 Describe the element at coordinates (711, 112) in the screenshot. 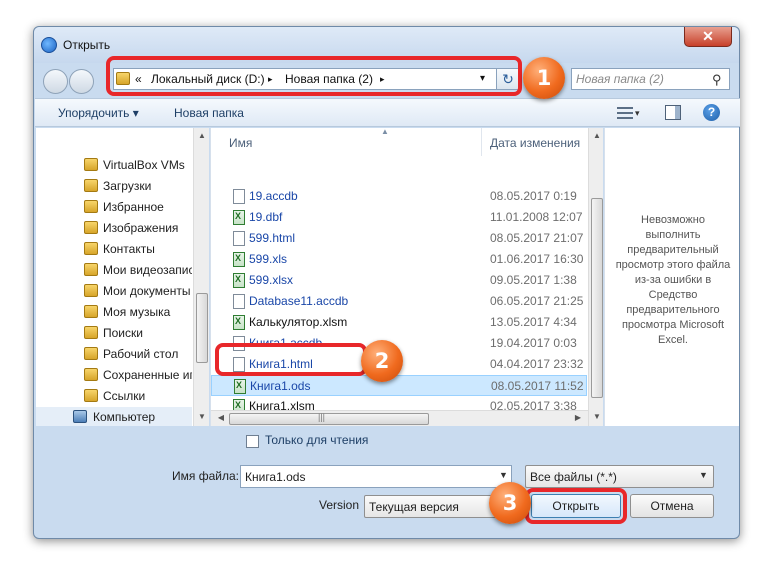

I see `help-icon: ?` at that location.